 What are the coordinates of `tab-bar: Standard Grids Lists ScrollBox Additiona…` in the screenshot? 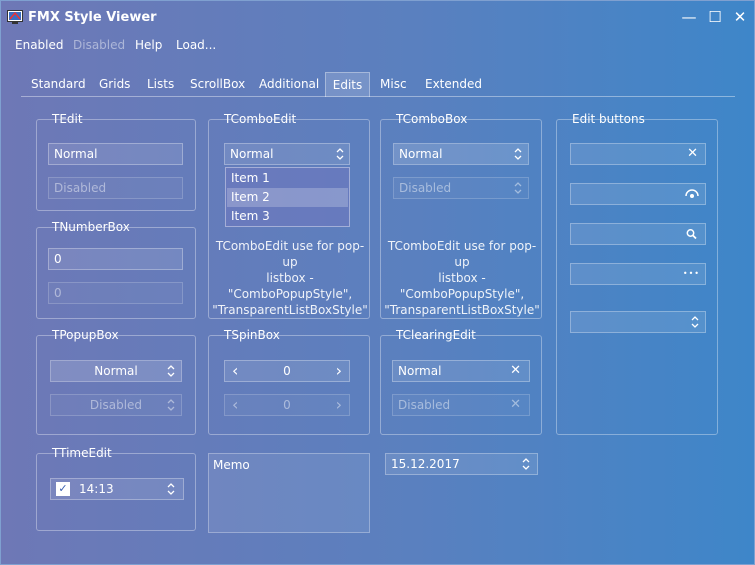 It's located at (378, 84).